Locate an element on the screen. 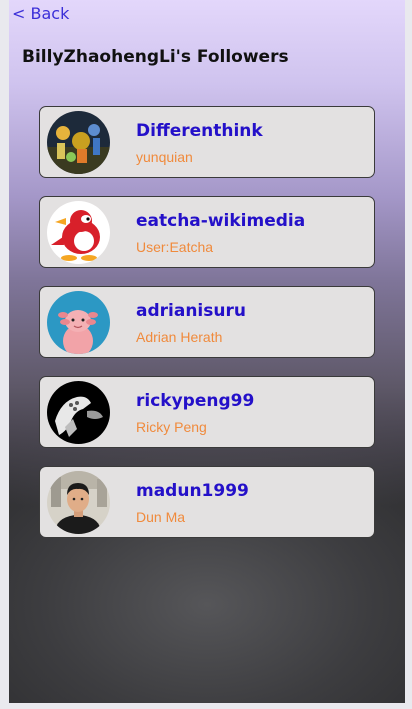  back-button: < Back is located at coordinates (40, 13).